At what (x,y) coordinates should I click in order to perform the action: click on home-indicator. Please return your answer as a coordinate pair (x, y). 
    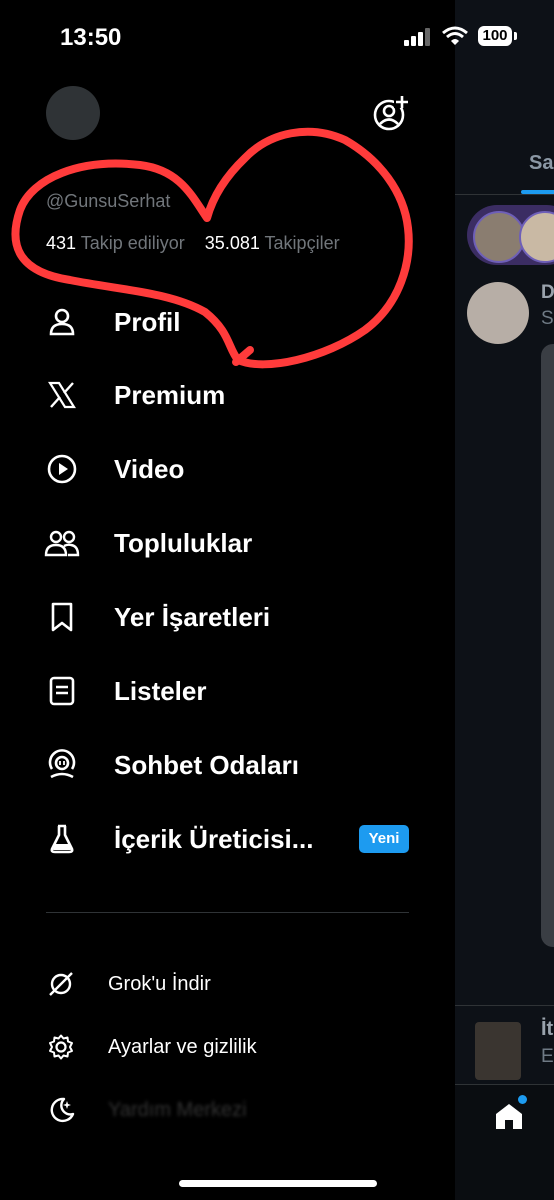
    Looking at the image, I should click on (278, 1183).